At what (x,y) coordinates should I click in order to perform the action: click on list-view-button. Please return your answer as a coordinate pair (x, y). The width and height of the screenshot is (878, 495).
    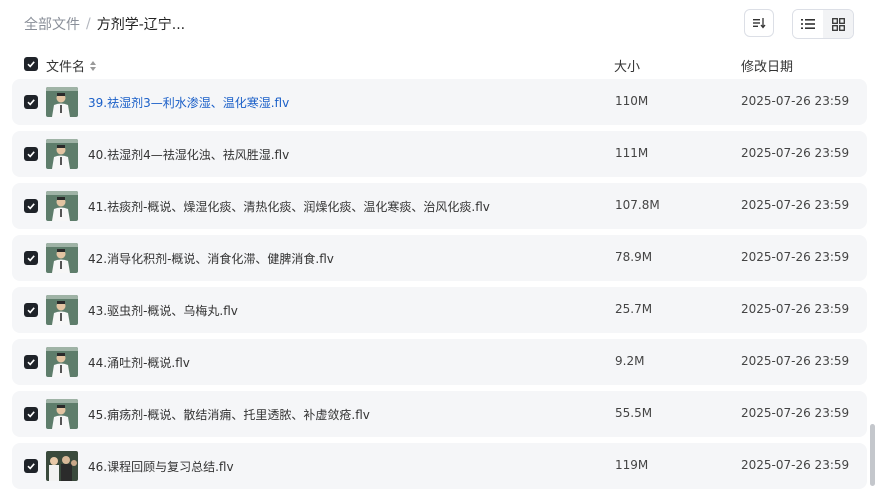
    Looking at the image, I should click on (808, 24).